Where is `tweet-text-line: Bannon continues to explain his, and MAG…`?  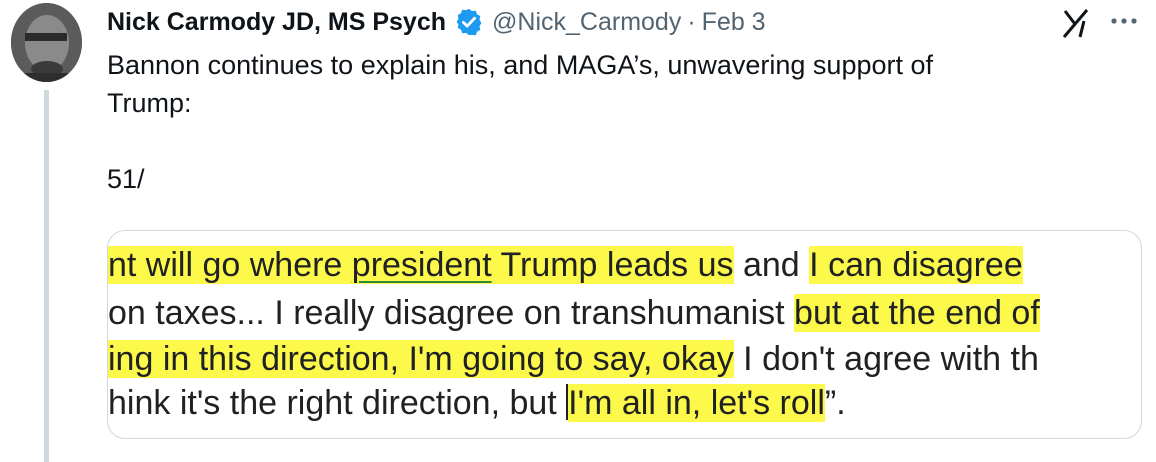 tweet-text-line: Bannon continues to explain his, and MAG… is located at coordinates (520, 65).